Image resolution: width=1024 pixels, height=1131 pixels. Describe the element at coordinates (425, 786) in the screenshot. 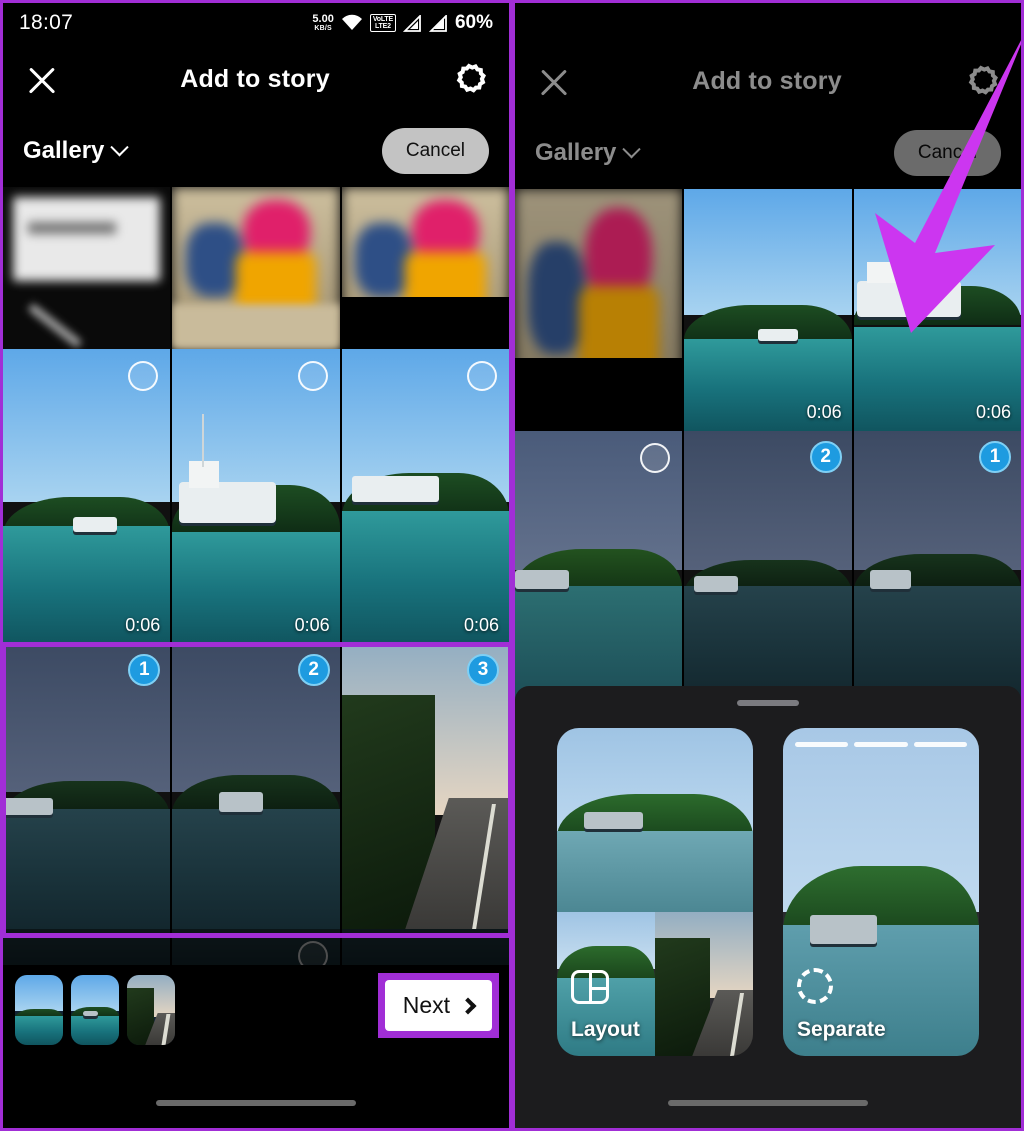

I see `gallery-item: 3` at that location.